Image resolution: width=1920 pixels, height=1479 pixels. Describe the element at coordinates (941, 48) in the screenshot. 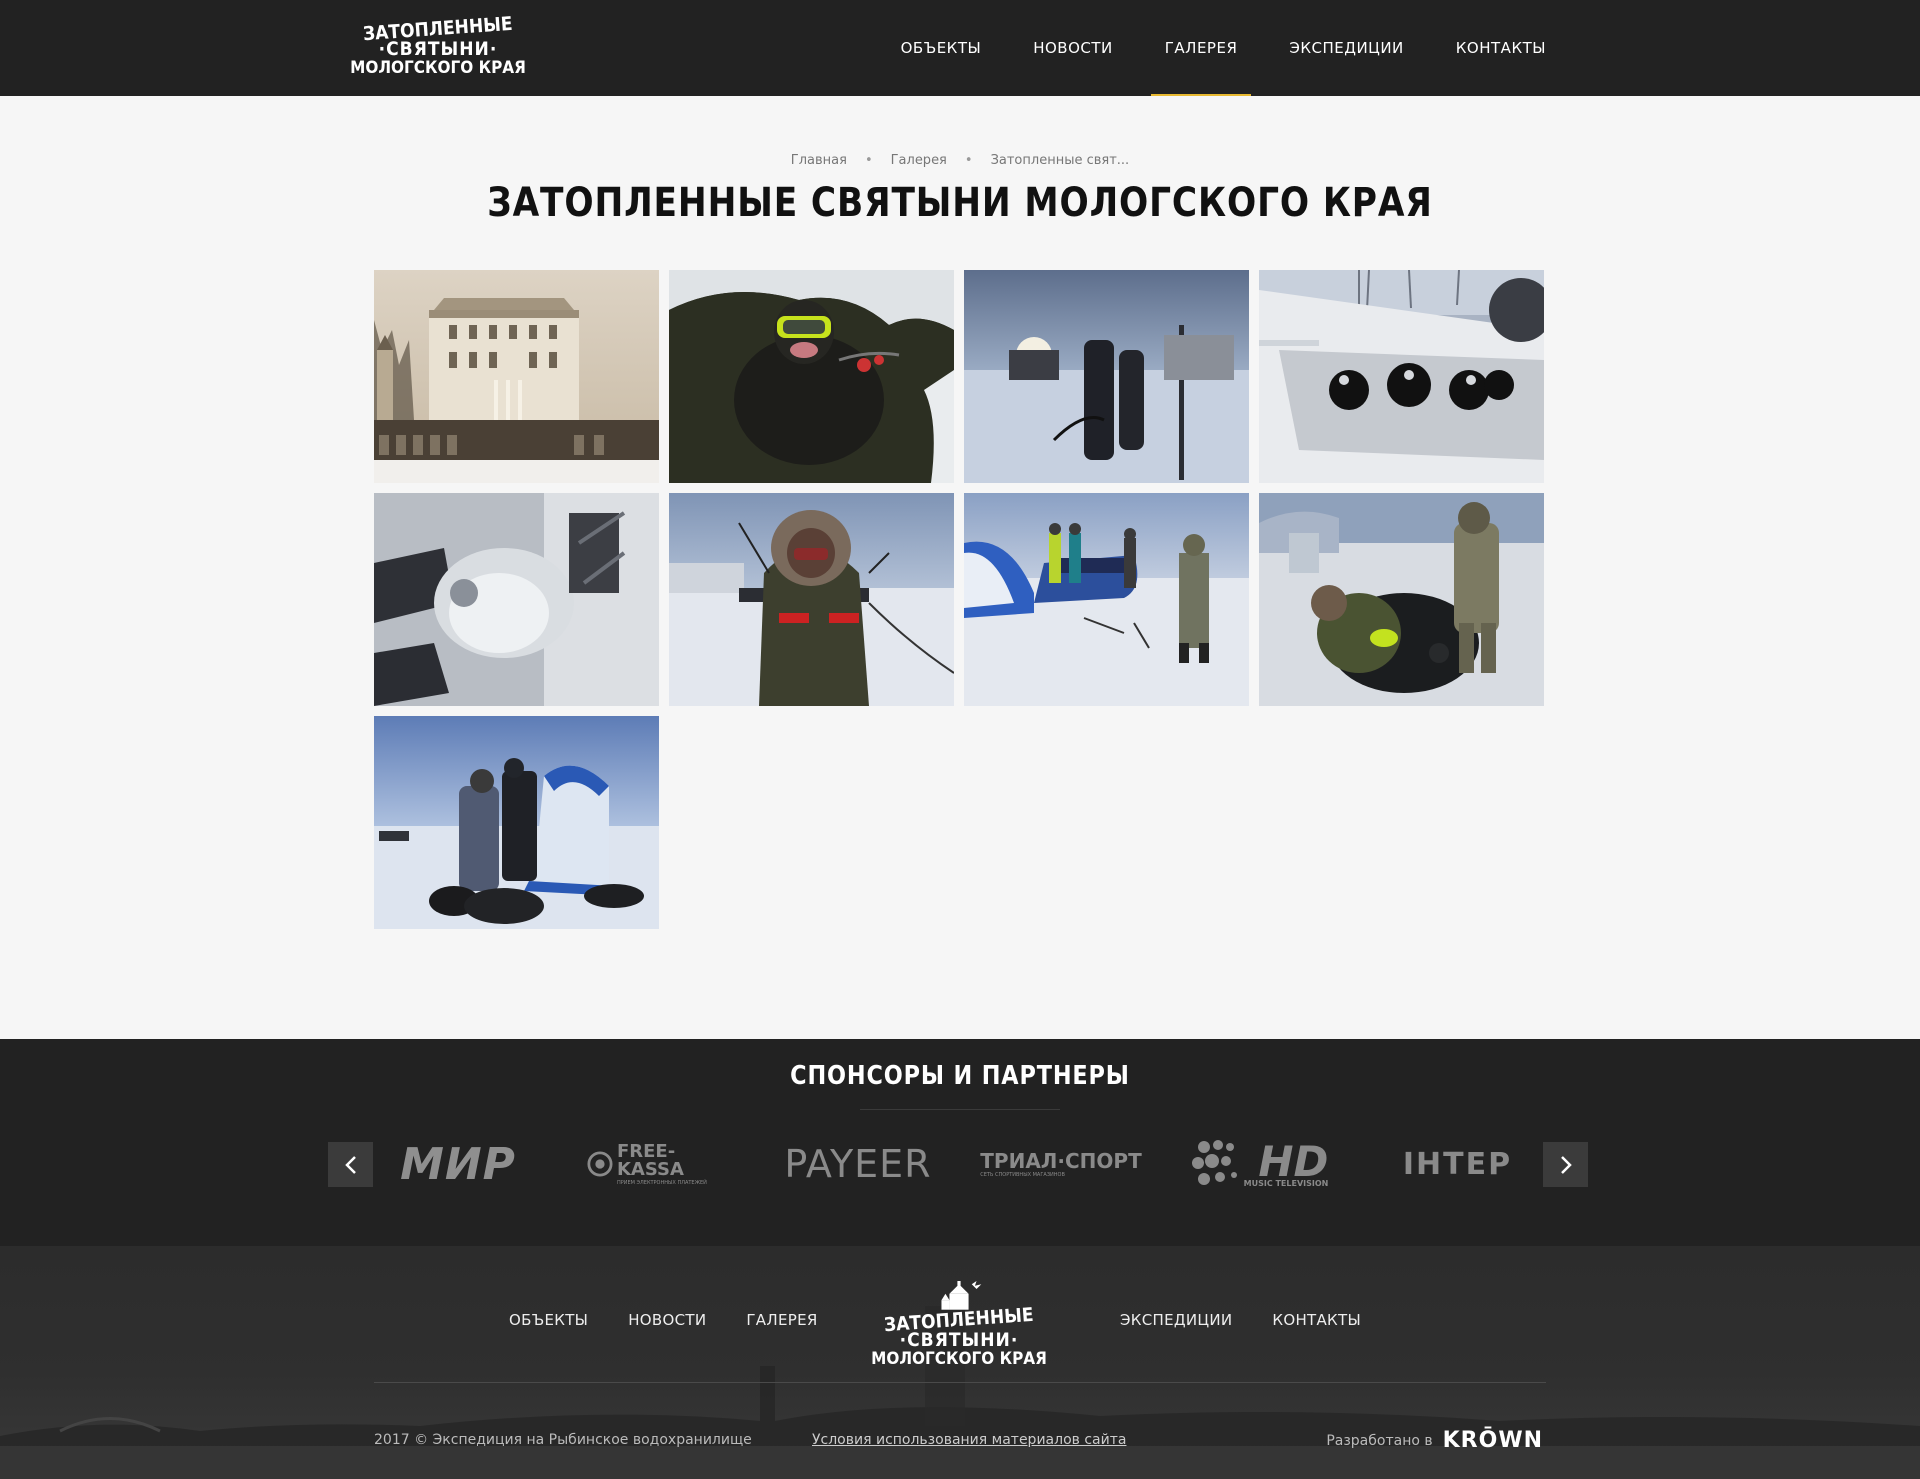

I see `nav-item-objects: ОБЪЕКТЫ` at that location.